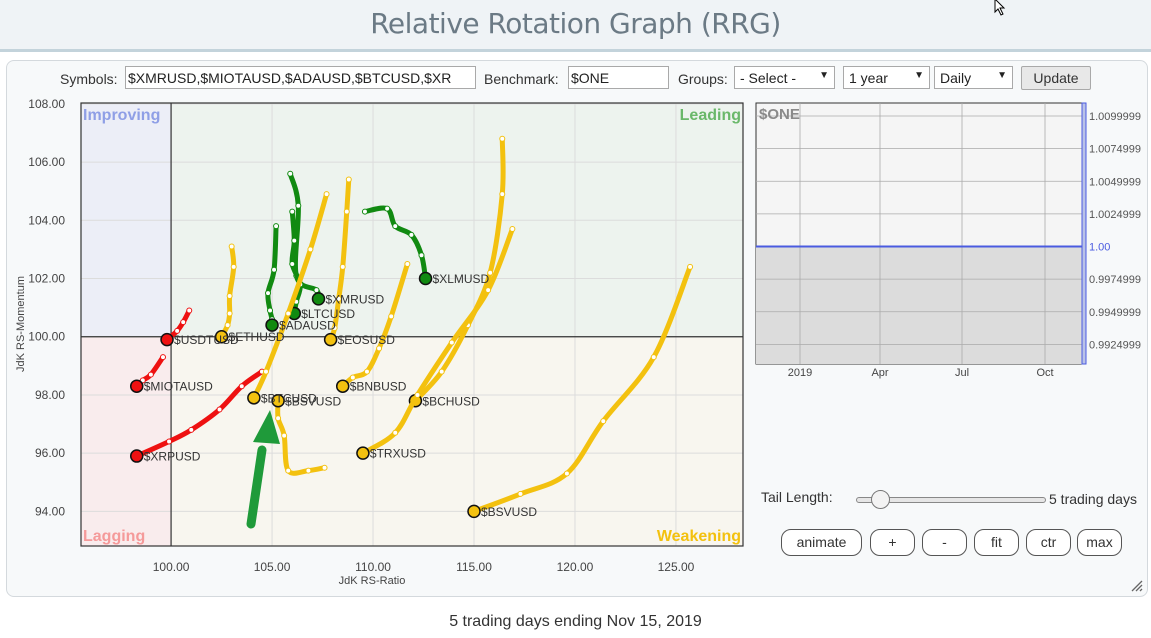 This screenshot has height=638, width=1151. I want to click on footer-caption: 5 trading days ending Nov 15, 2019, so click(575, 621).